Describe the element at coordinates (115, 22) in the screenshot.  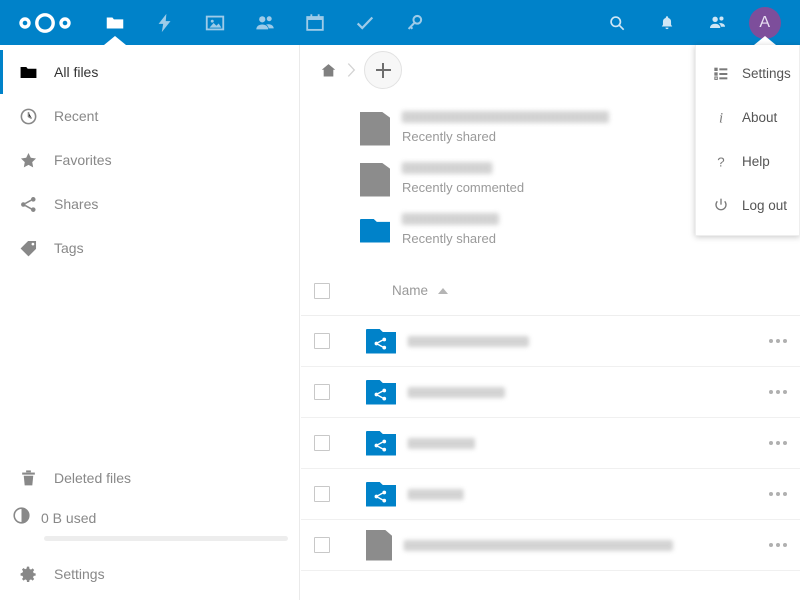
I see `app-nav-files` at that location.